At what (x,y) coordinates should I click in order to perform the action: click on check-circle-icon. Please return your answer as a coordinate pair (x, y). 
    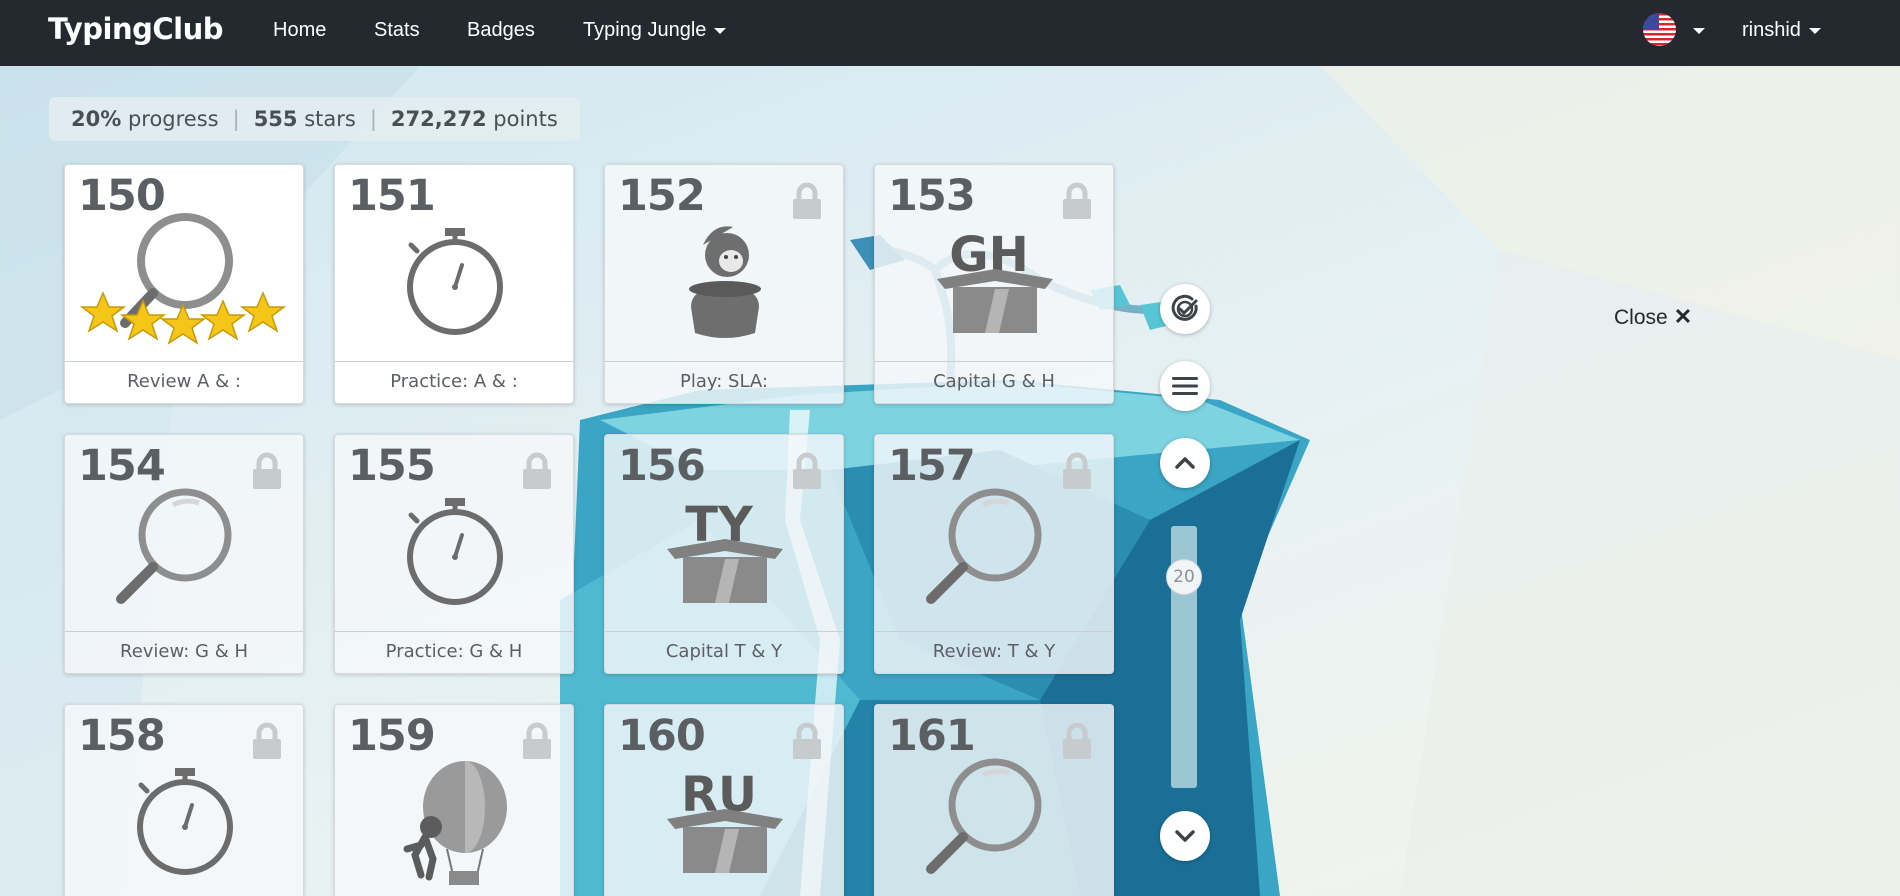
    Looking at the image, I should click on (1184, 307).